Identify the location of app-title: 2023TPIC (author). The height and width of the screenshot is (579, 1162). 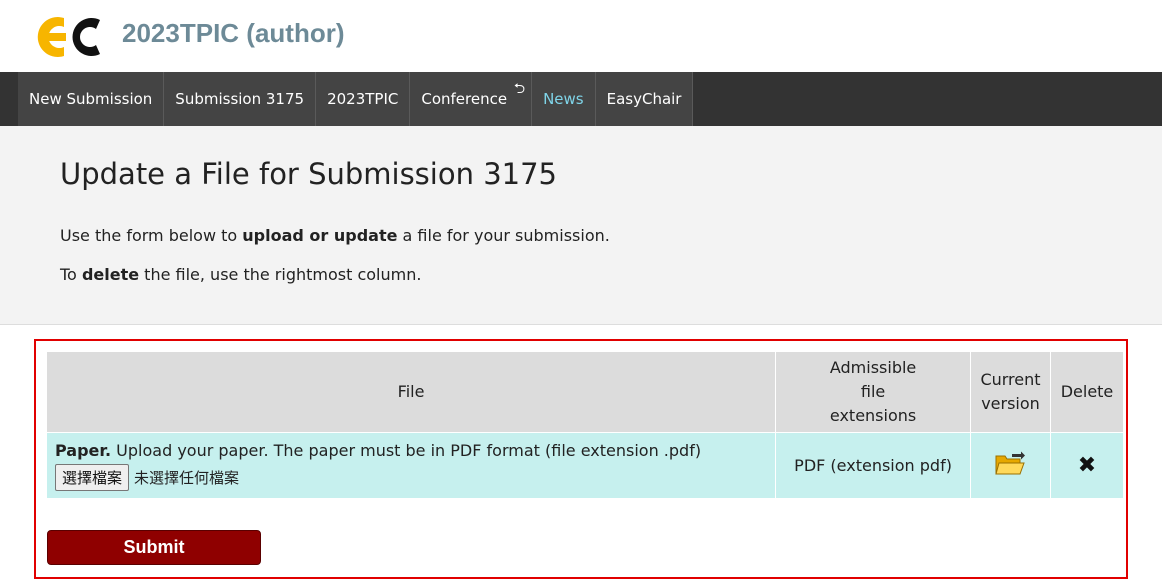
(233, 33).